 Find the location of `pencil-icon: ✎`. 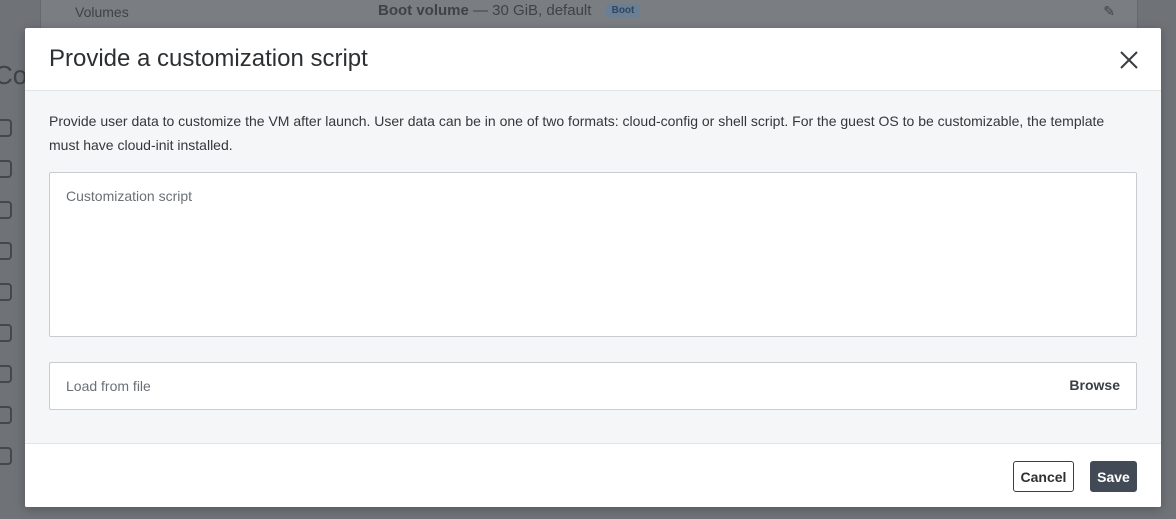

pencil-icon: ✎ is located at coordinates (1109, 11).